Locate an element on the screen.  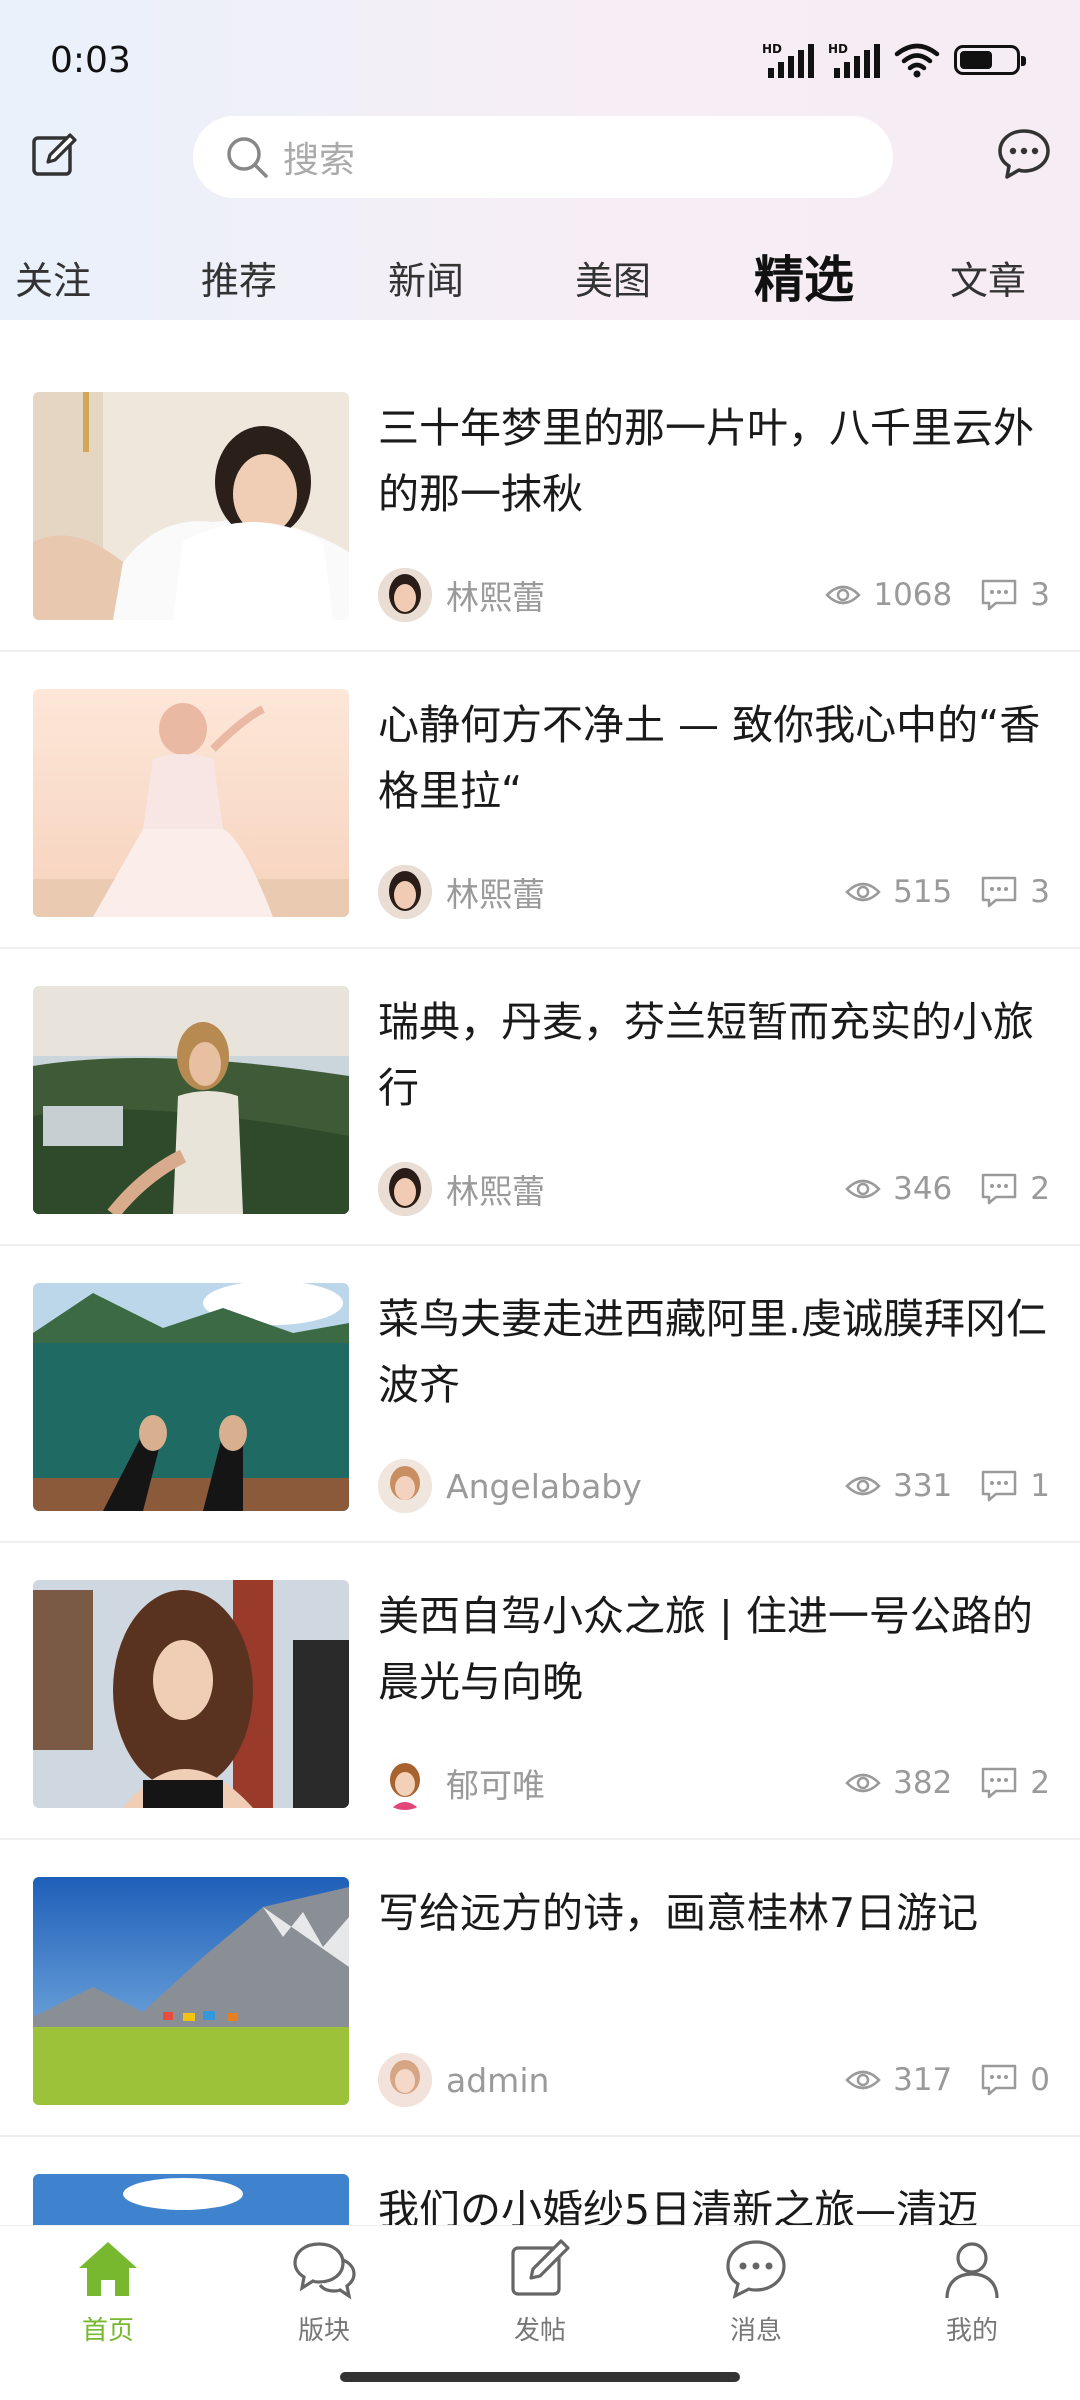
comment-count: 0 is located at coordinates (1015, 2080).